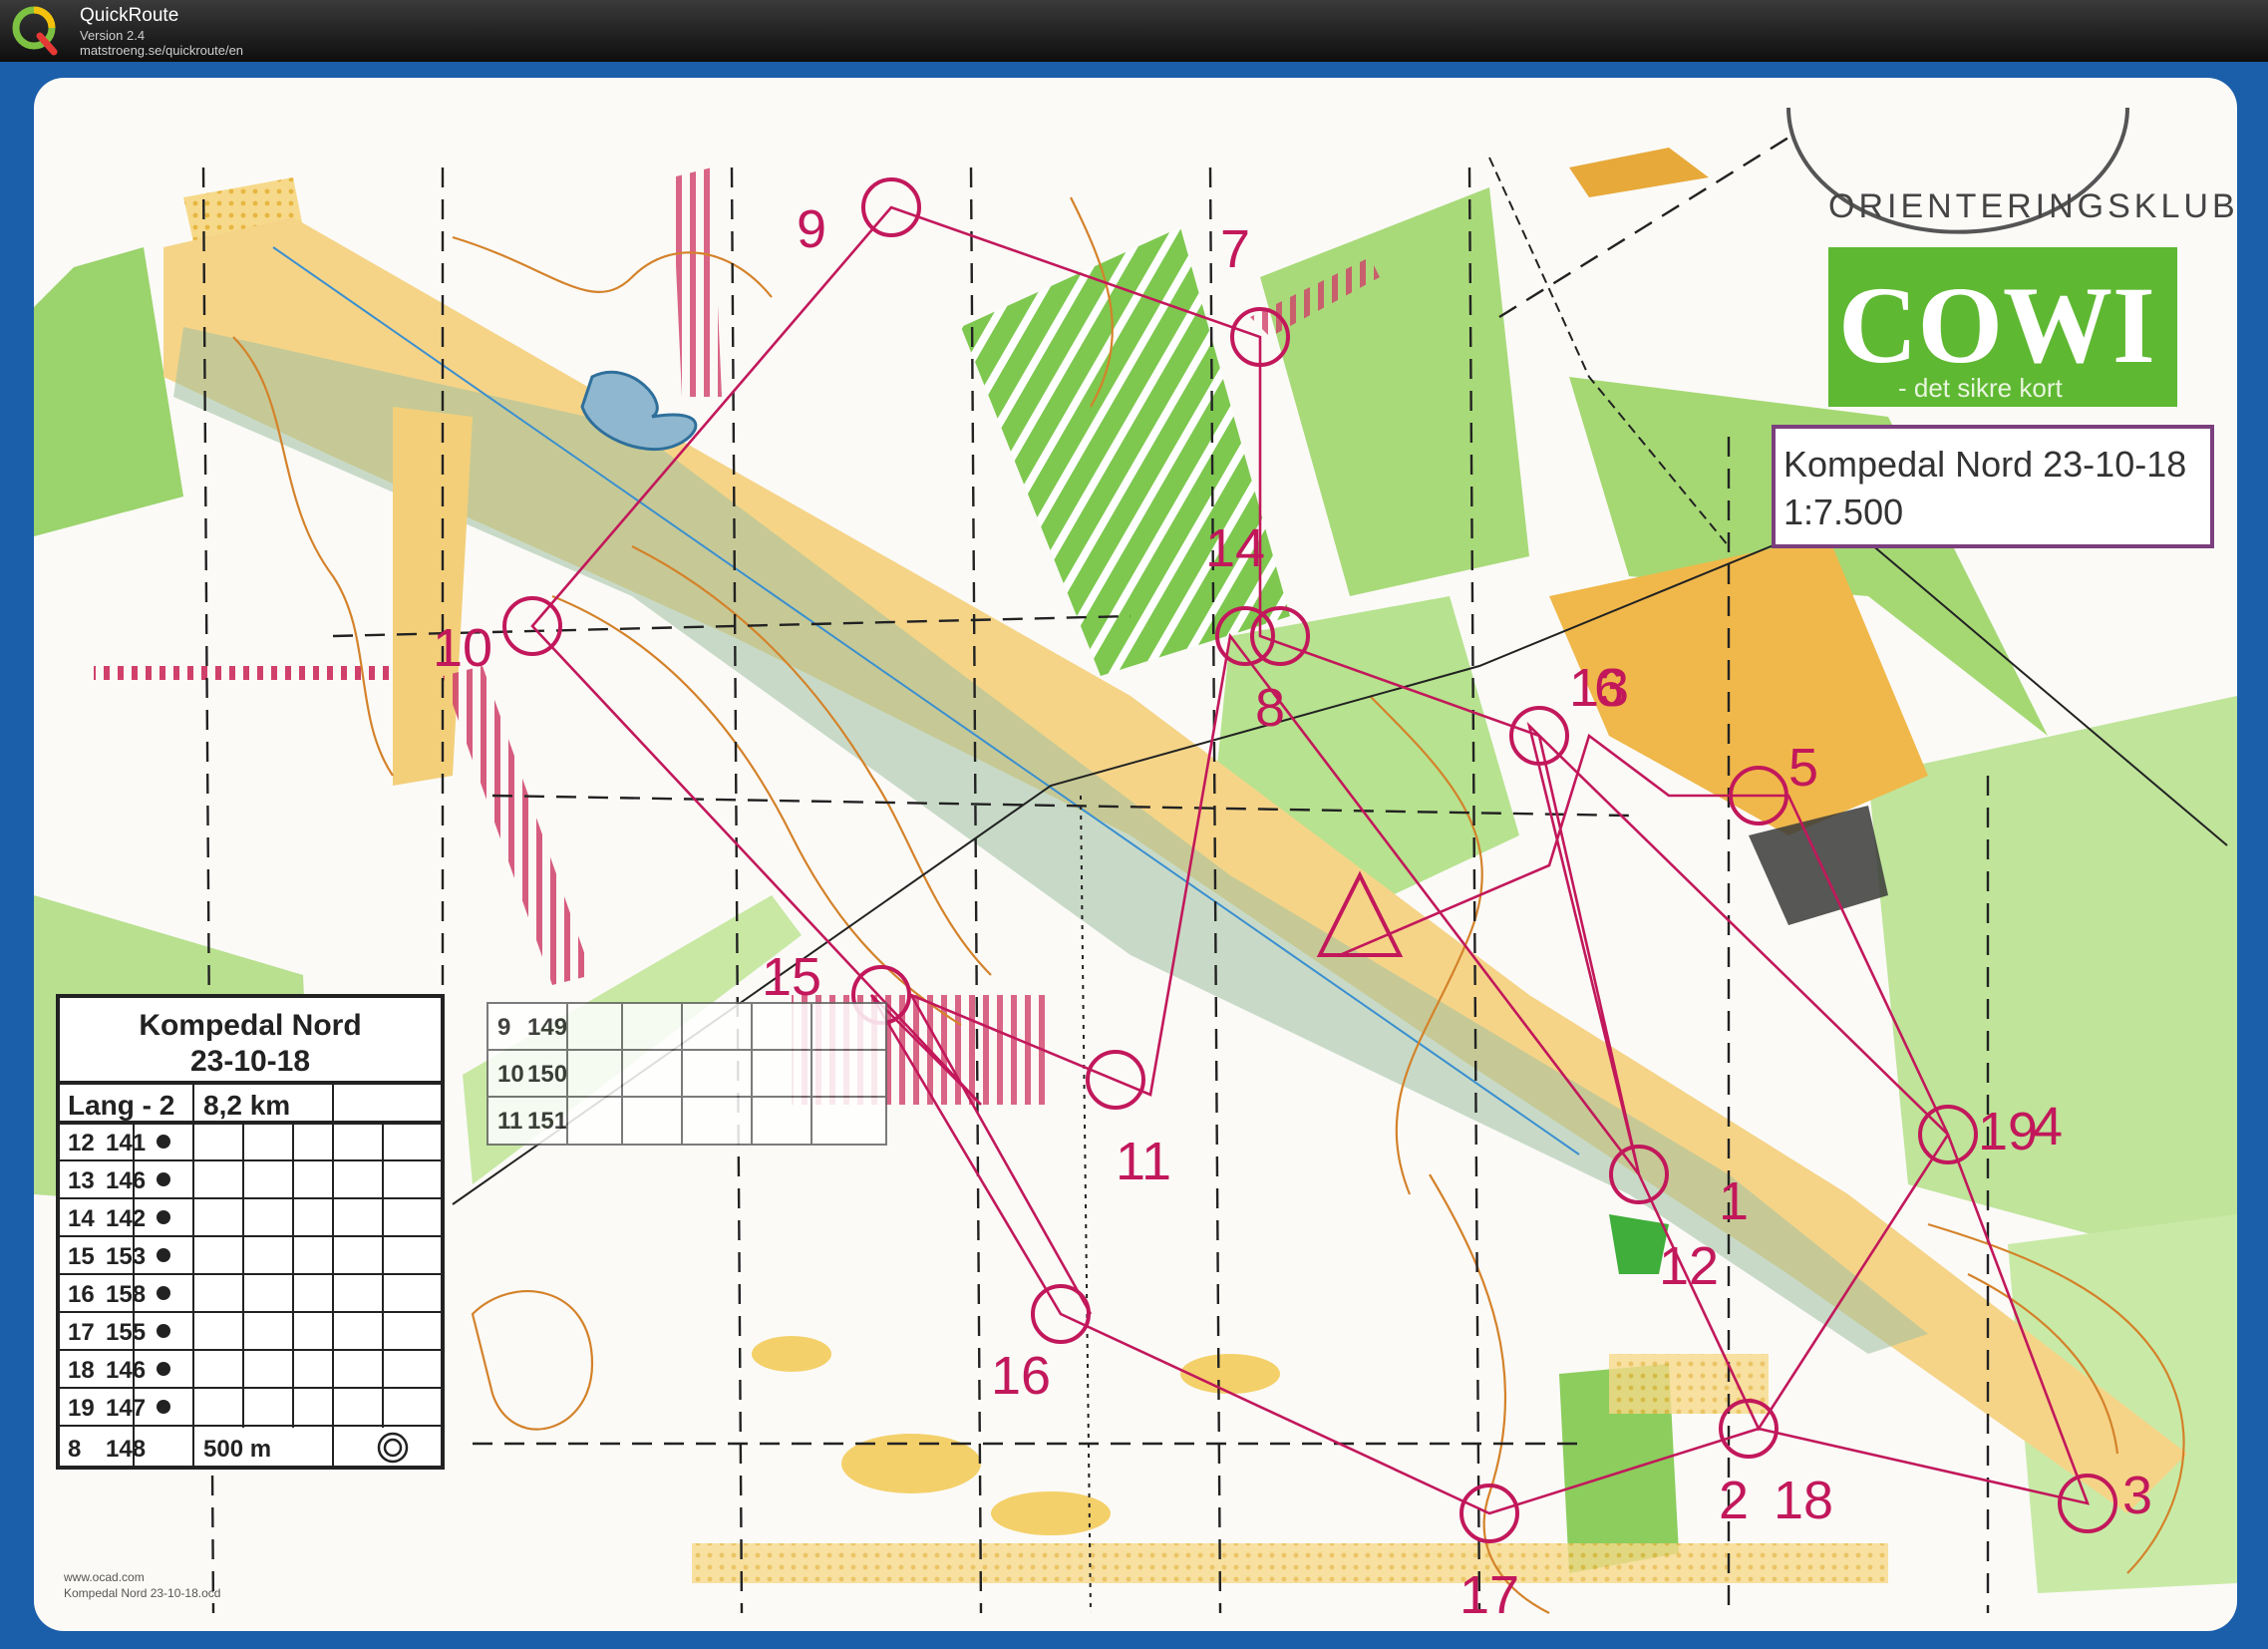 Image resolution: width=2268 pixels, height=1649 pixels. Describe the element at coordinates (2032, 206) in the screenshot. I see `club-seal-text: ORIENTERINGSKLUB` at that location.